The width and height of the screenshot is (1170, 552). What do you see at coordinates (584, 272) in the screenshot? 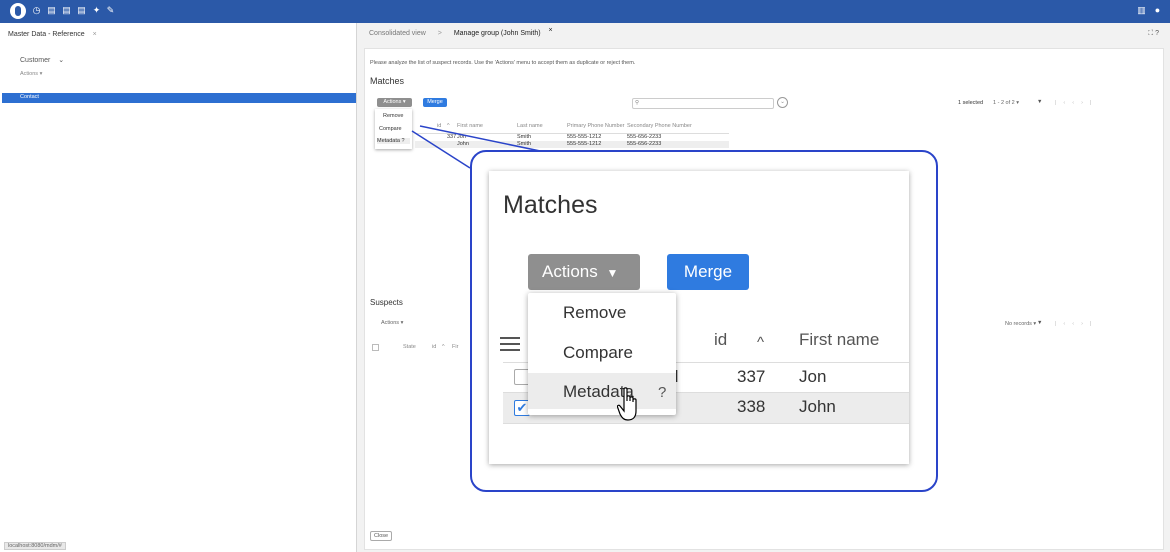
I see `zoom-actions-button: Actions ▼` at bounding box center [584, 272].